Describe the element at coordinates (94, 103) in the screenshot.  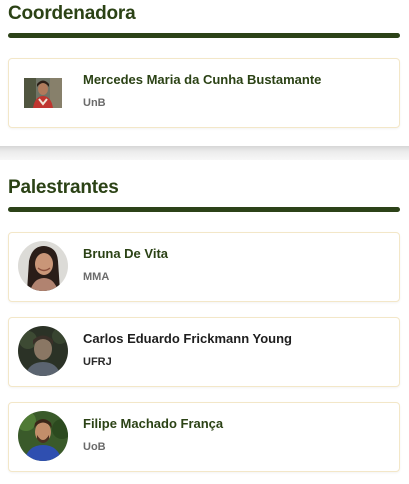
I see `coordinator-affiliation: UnB` at that location.